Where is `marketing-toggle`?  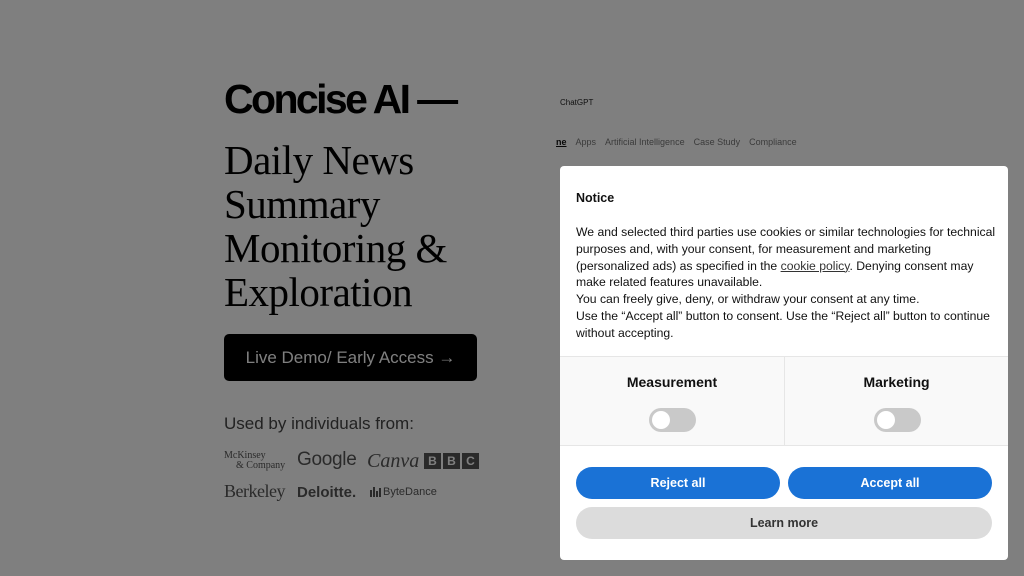
marketing-toggle is located at coordinates (897, 420).